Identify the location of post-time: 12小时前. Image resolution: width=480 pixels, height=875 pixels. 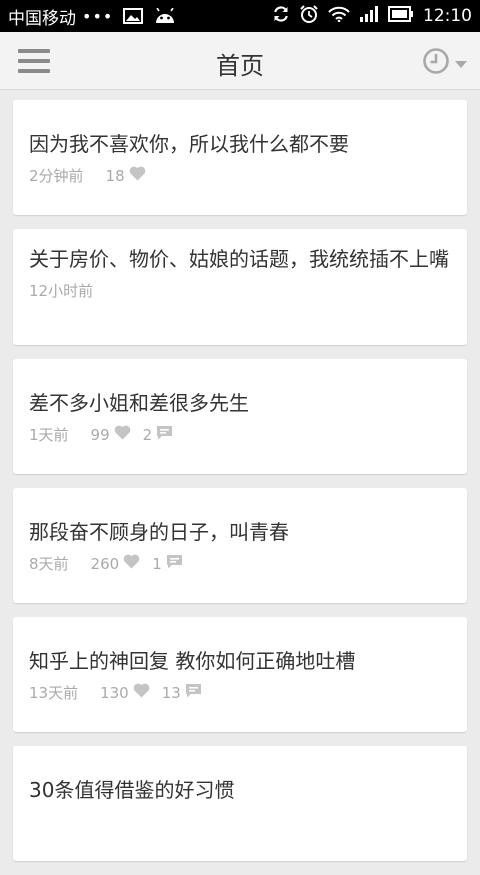
(61, 291).